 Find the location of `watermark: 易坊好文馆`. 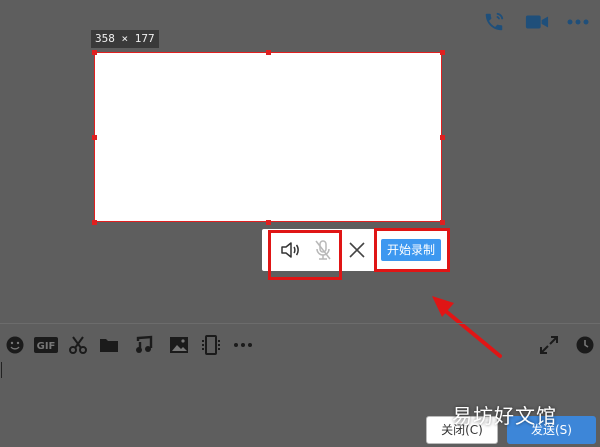

watermark: 易坊好文馆 is located at coordinates (504, 416).